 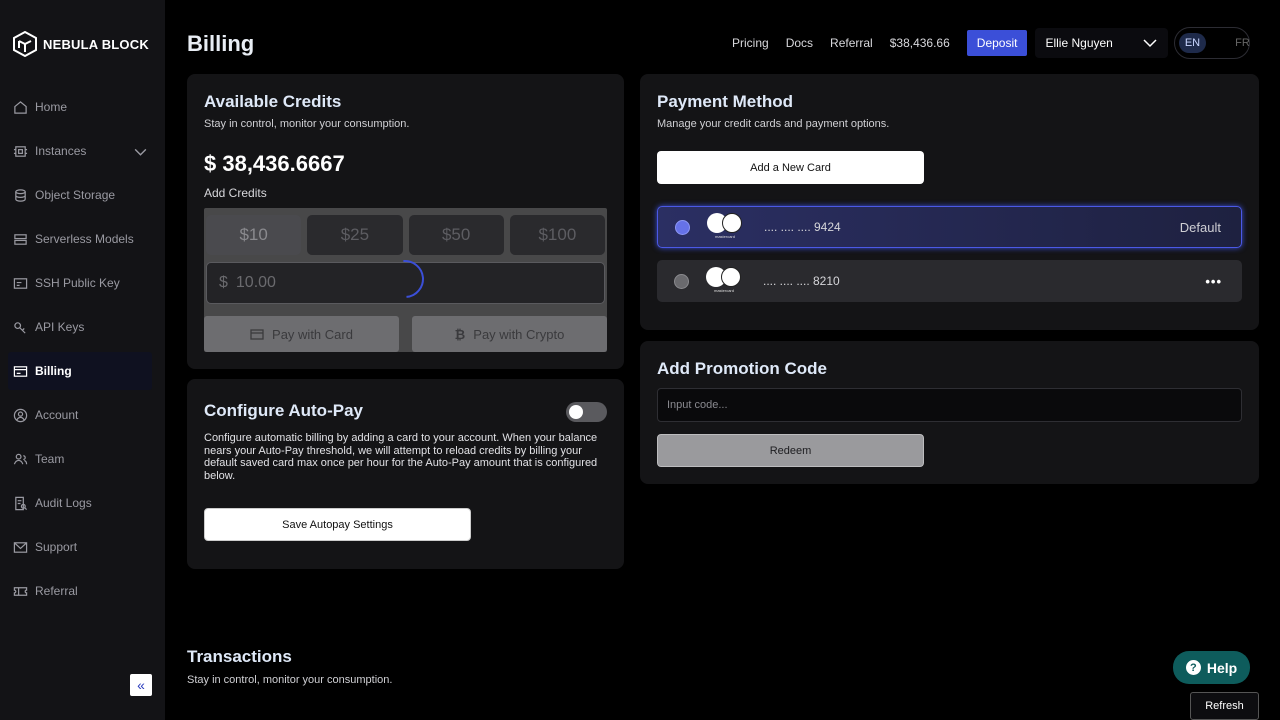 I want to click on pay-with-card-button: Pay with Card, so click(x=301, y=334).